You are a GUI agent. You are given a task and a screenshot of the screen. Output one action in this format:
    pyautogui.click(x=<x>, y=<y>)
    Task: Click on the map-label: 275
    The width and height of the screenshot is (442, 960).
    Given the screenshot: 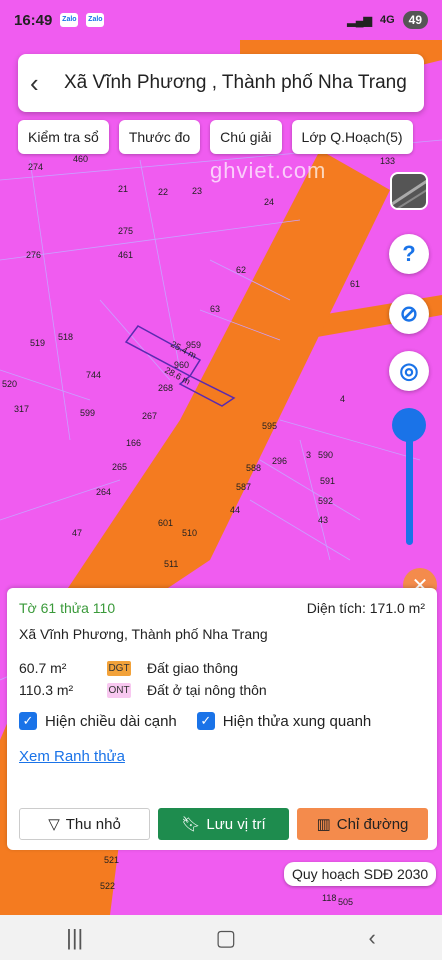 What is the action you would take?
    pyautogui.click(x=125, y=231)
    